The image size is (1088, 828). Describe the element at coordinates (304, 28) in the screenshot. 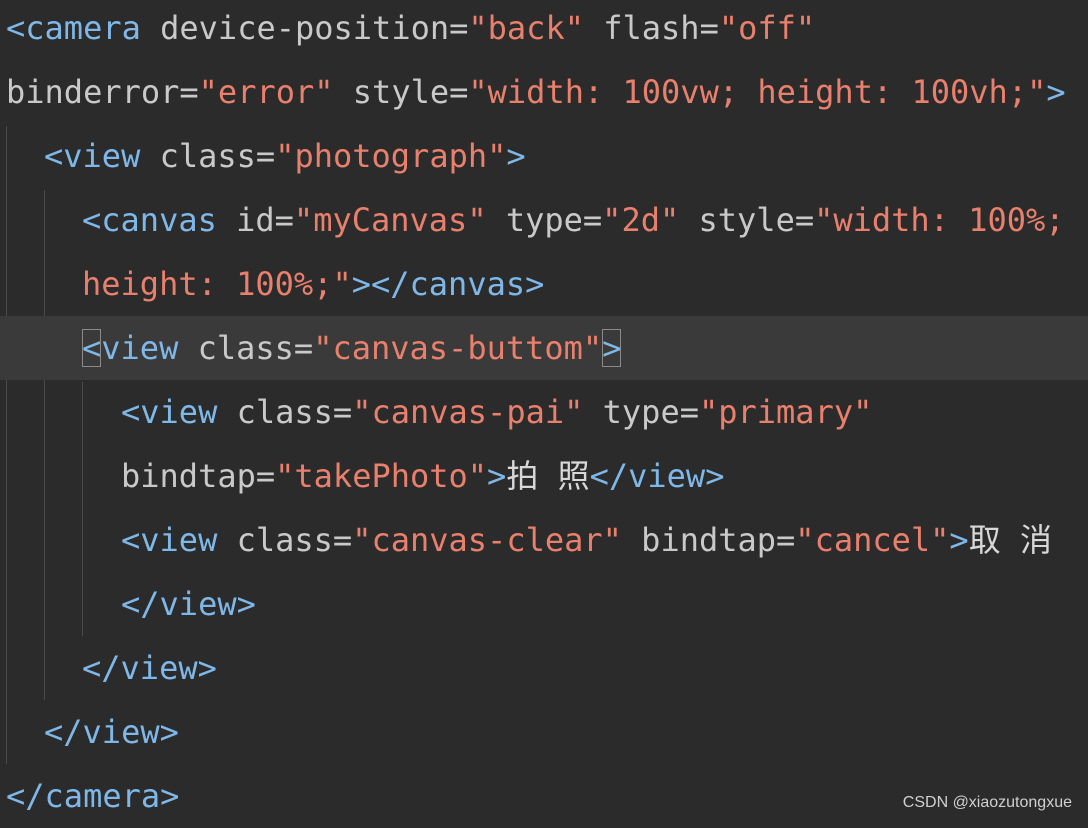

I see `code-token: device-position=` at that location.